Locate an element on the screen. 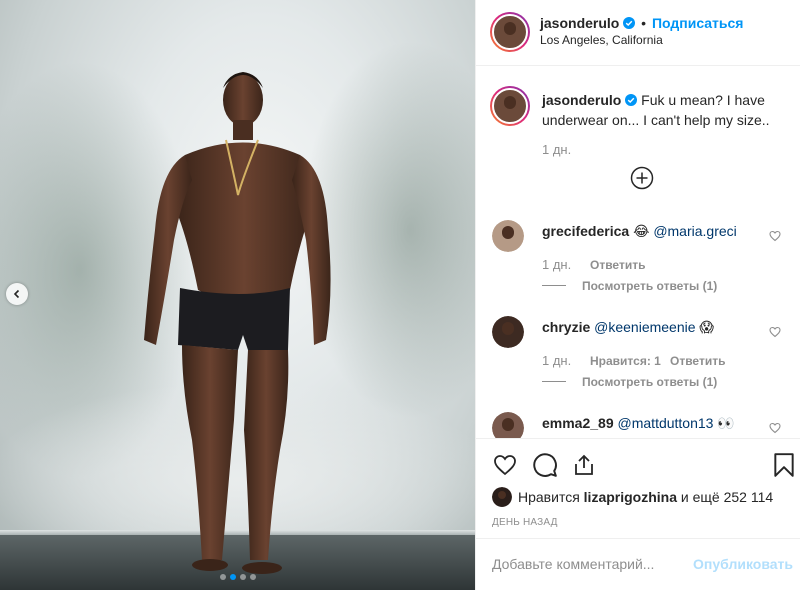 This screenshot has height=590, width=800. comment-emoji: 😂 is located at coordinates (641, 231).